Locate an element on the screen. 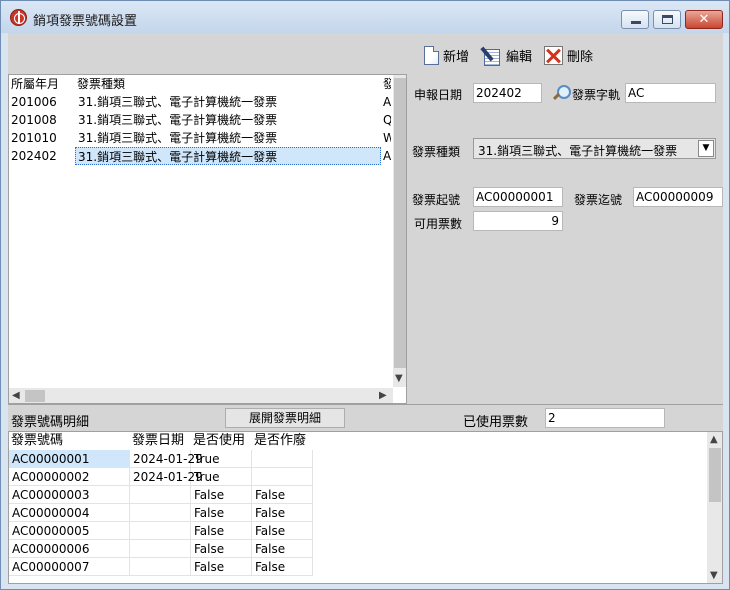 Image resolution: width=730 pixels, height=590 pixels. expand-detail-button: 展開發票明細 is located at coordinates (285, 418).